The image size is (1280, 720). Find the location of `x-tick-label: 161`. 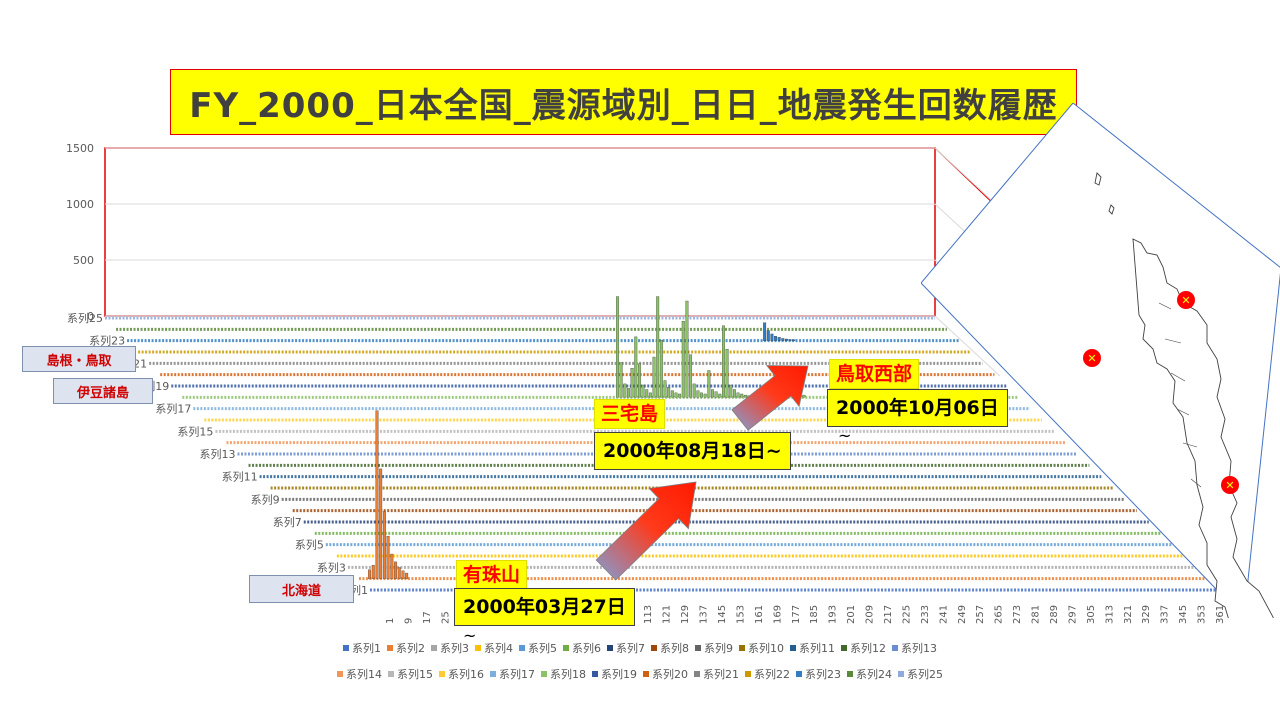

x-tick-label: 161 is located at coordinates (759, 614).